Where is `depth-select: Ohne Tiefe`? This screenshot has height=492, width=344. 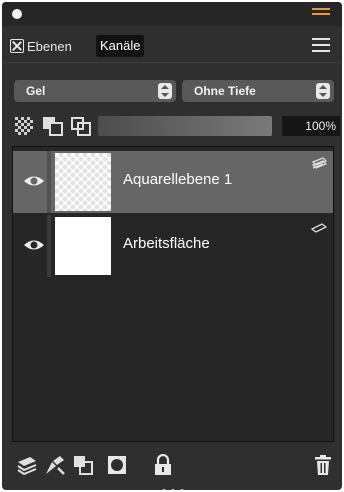 depth-select: Ohne Tiefe is located at coordinates (258, 91).